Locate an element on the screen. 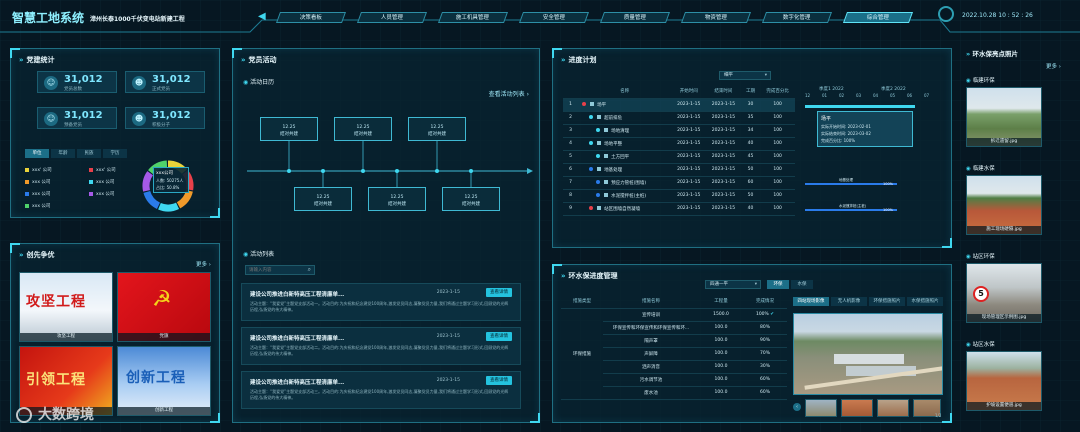  tab-ethnic: 民族 is located at coordinates (89, 153).